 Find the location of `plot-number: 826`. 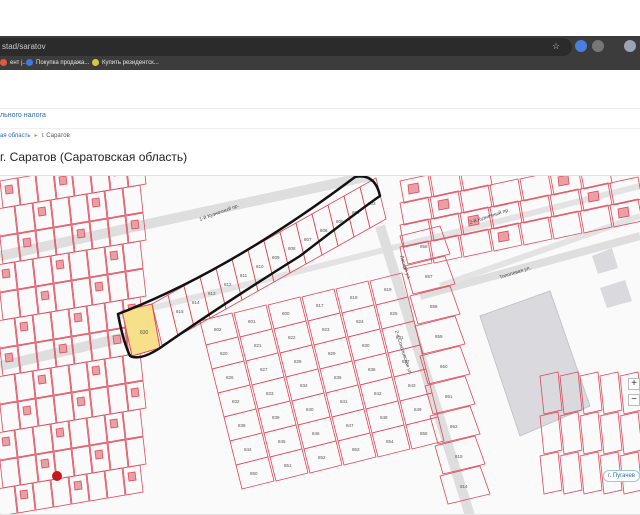

plot-number: 826 is located at coordinates (230, 377).